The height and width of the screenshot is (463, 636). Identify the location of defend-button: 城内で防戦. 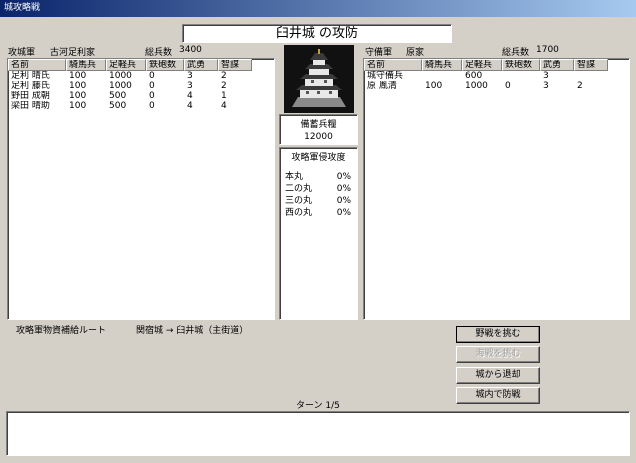
(498, 395).